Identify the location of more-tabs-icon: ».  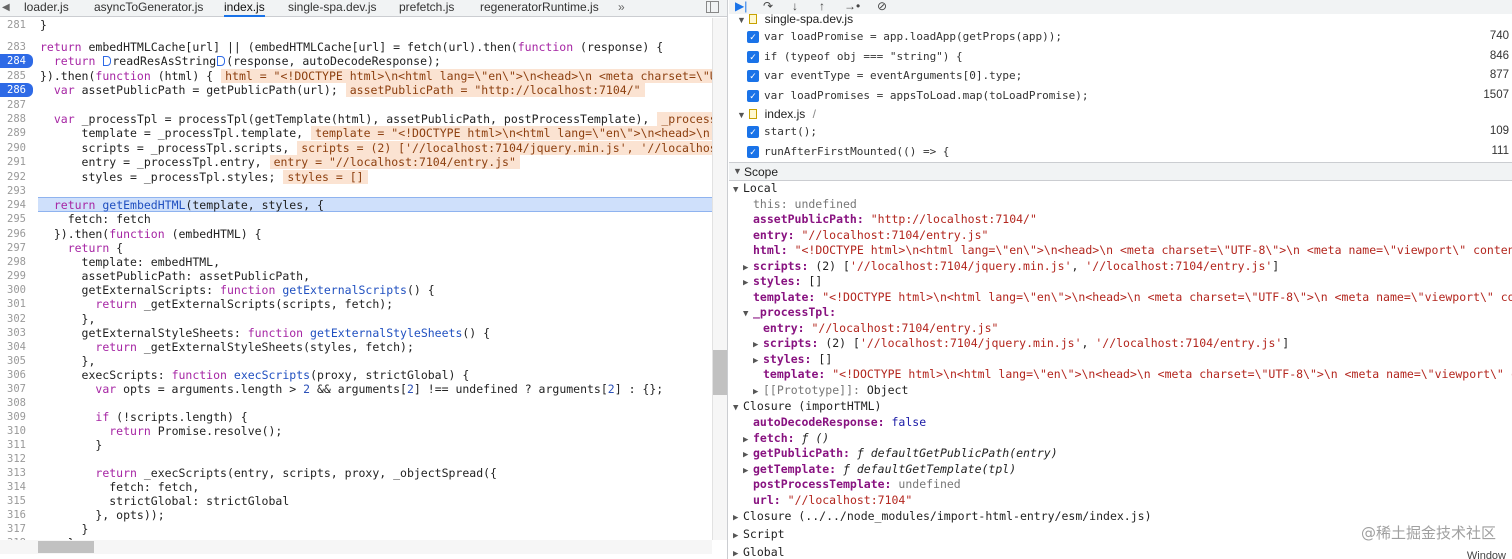
(621, 7).